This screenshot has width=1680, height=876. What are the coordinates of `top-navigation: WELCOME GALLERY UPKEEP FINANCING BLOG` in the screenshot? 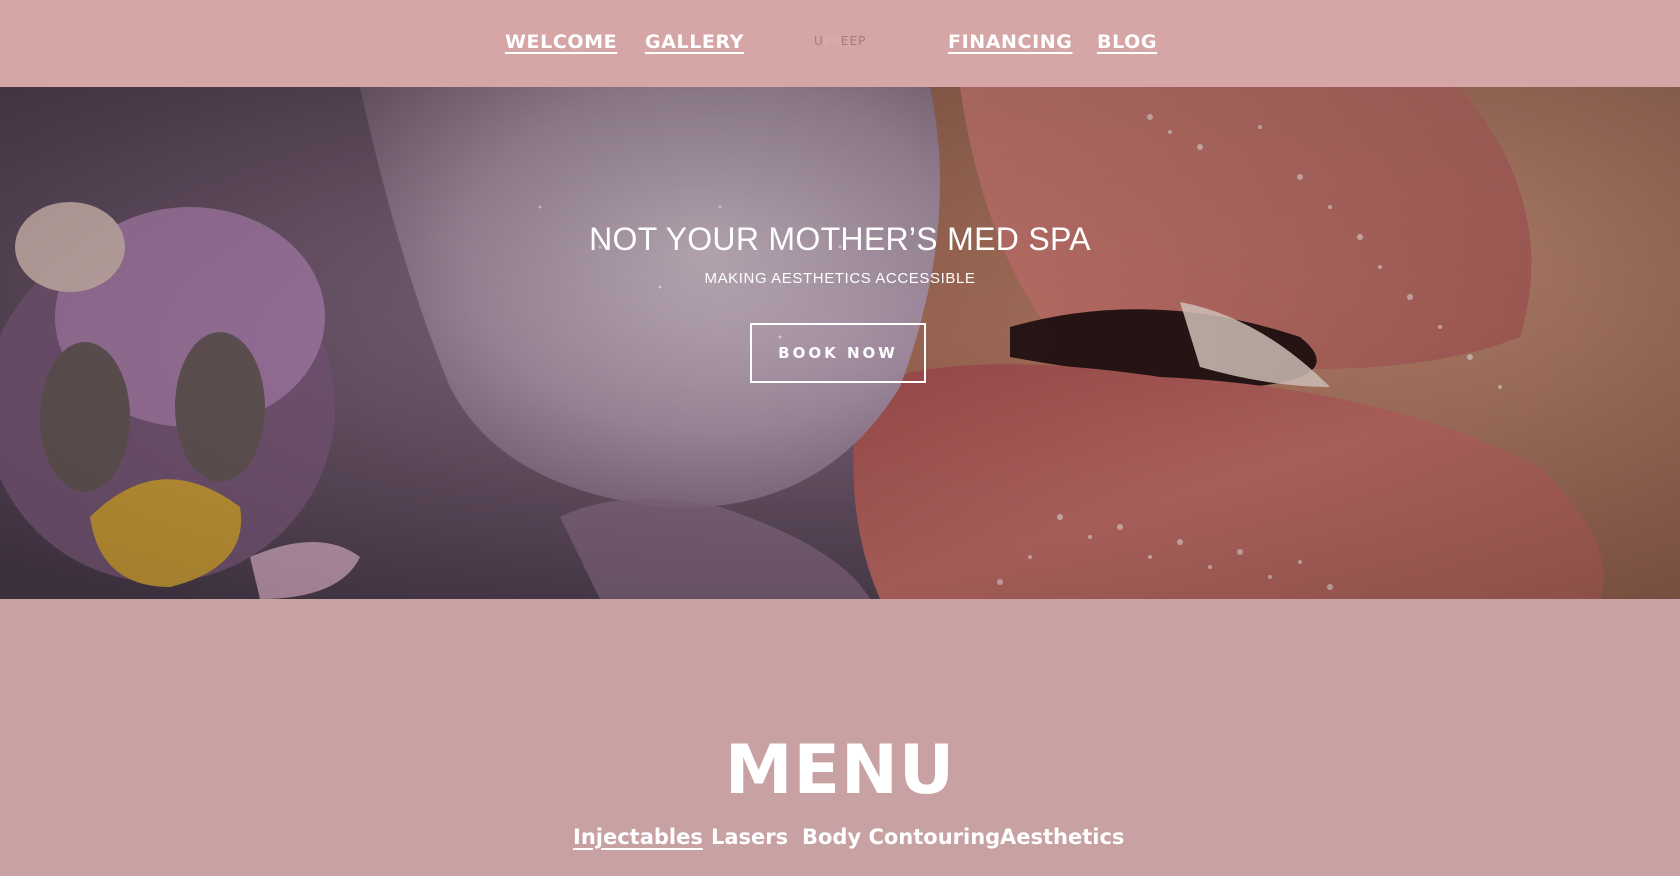 It's located at (840, 43).